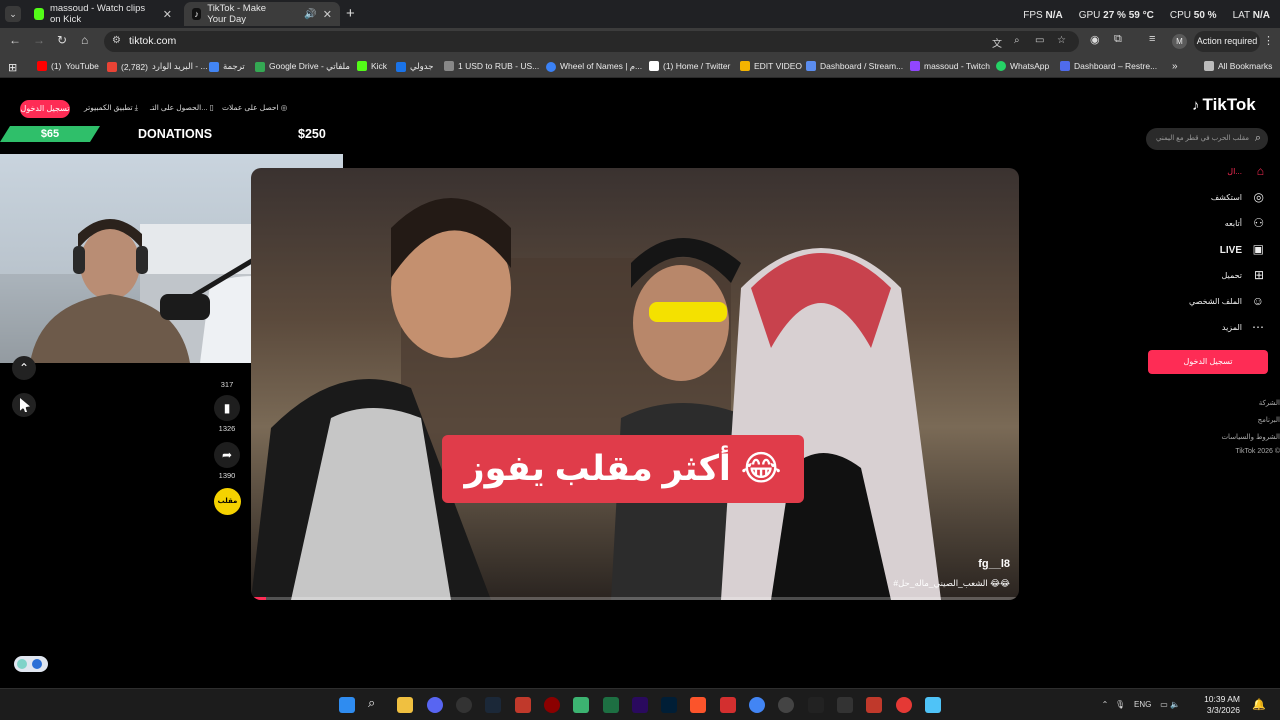  I want to click on new-tab-button: +, so click(350, 13).